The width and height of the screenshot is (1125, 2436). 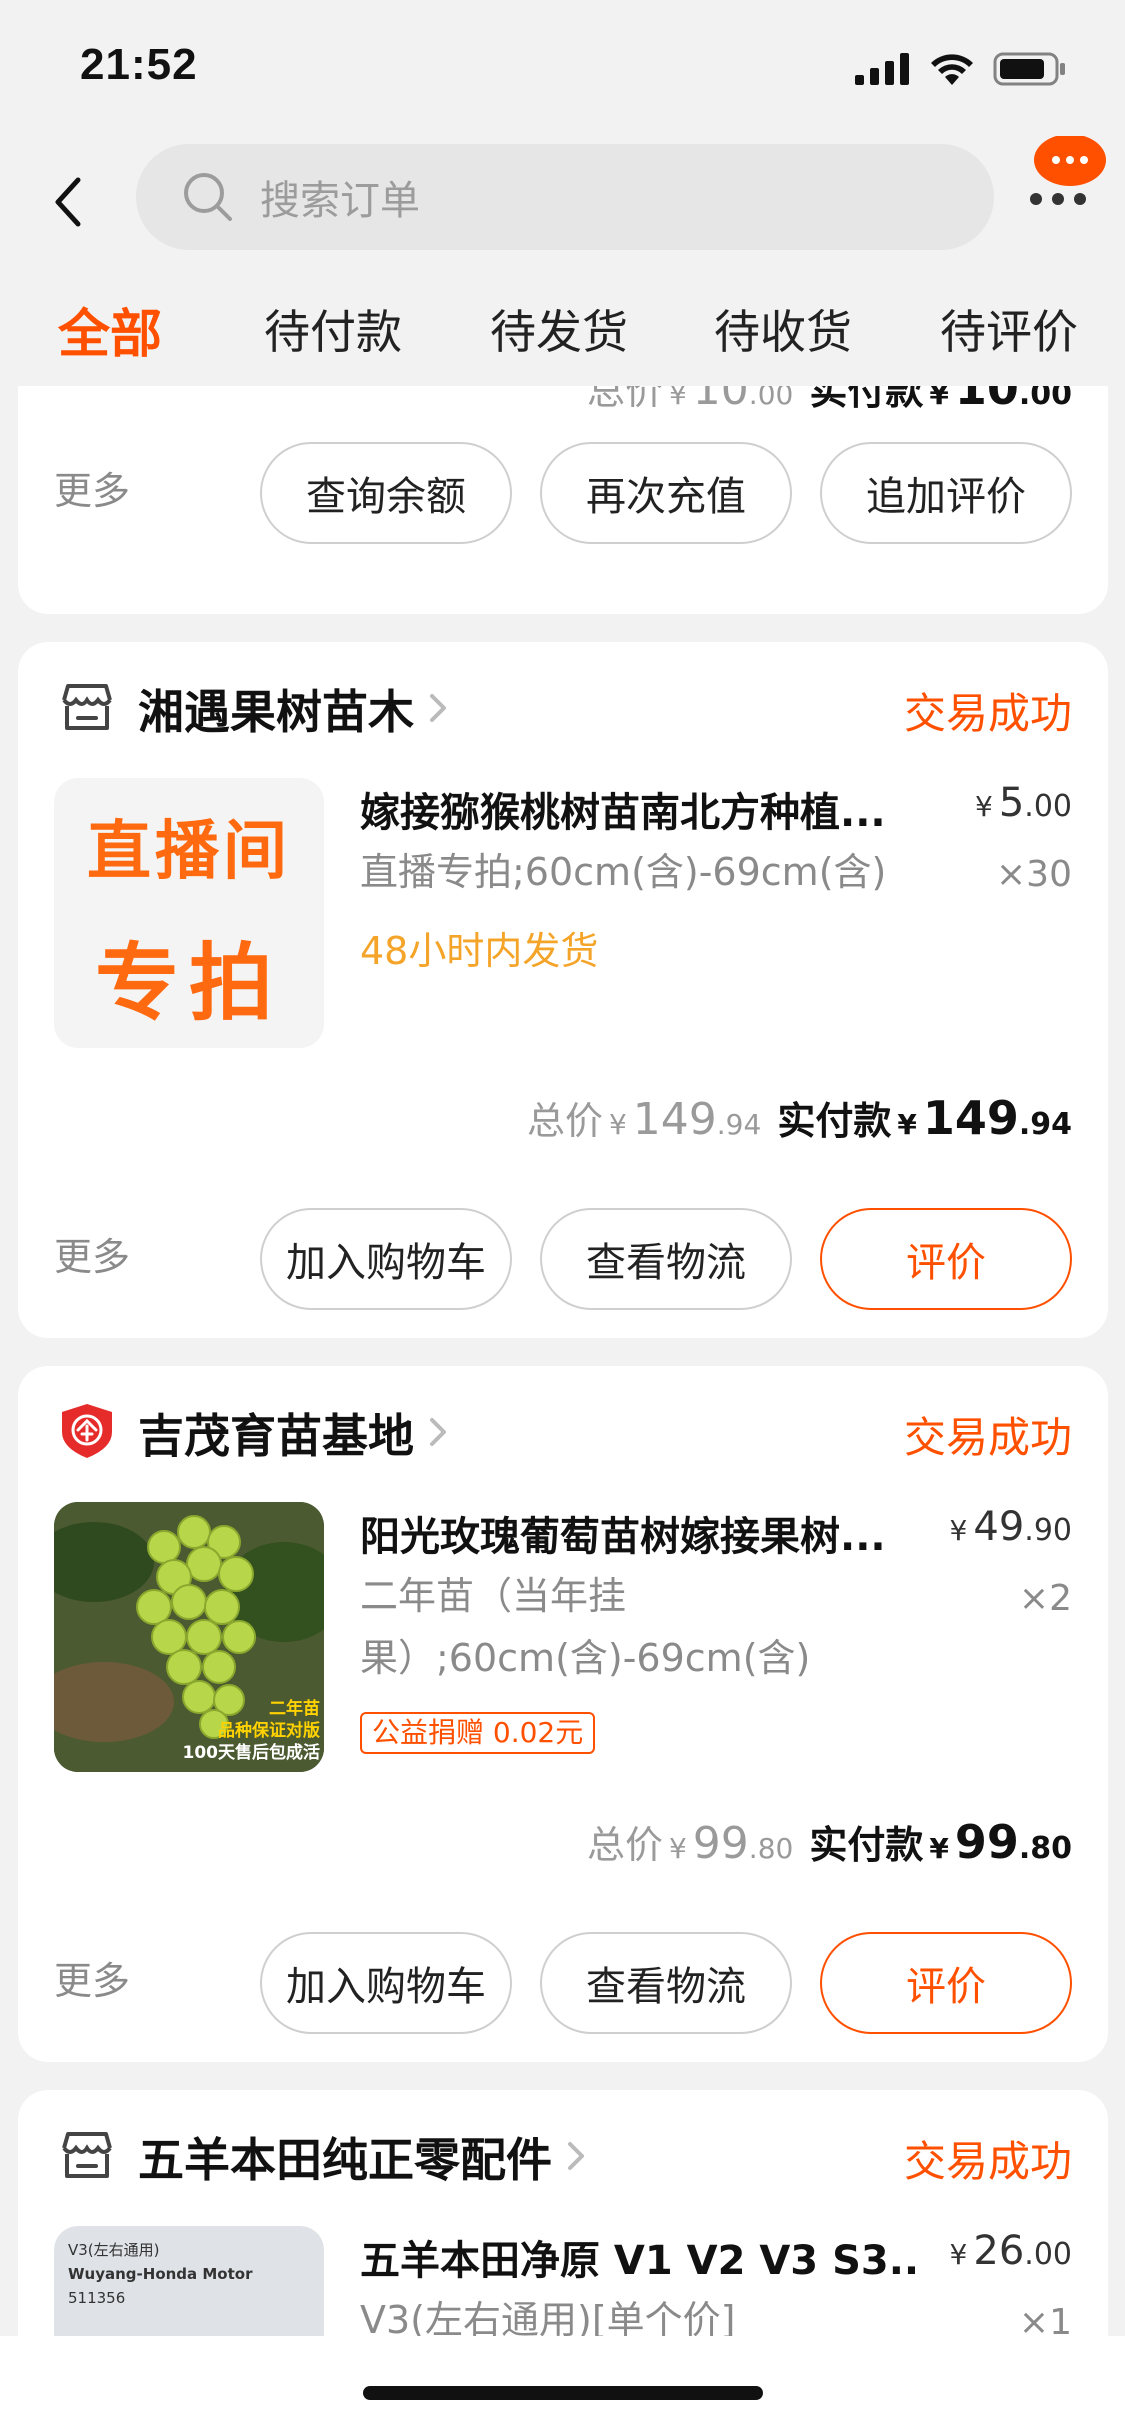 I want to click on unit-price: ¥49.90, so click(x=1010, y=1527).